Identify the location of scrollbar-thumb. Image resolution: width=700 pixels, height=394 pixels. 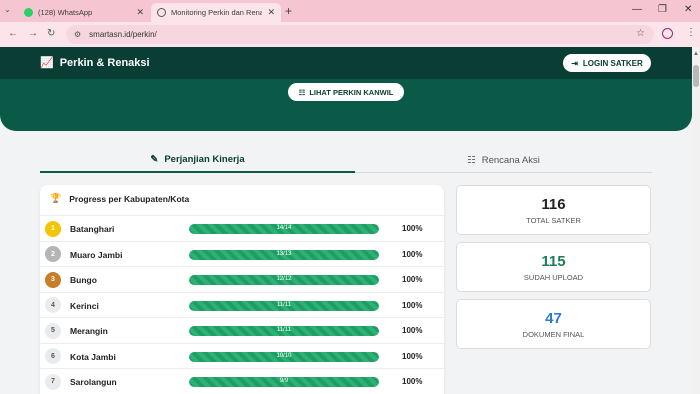
(696, 76).